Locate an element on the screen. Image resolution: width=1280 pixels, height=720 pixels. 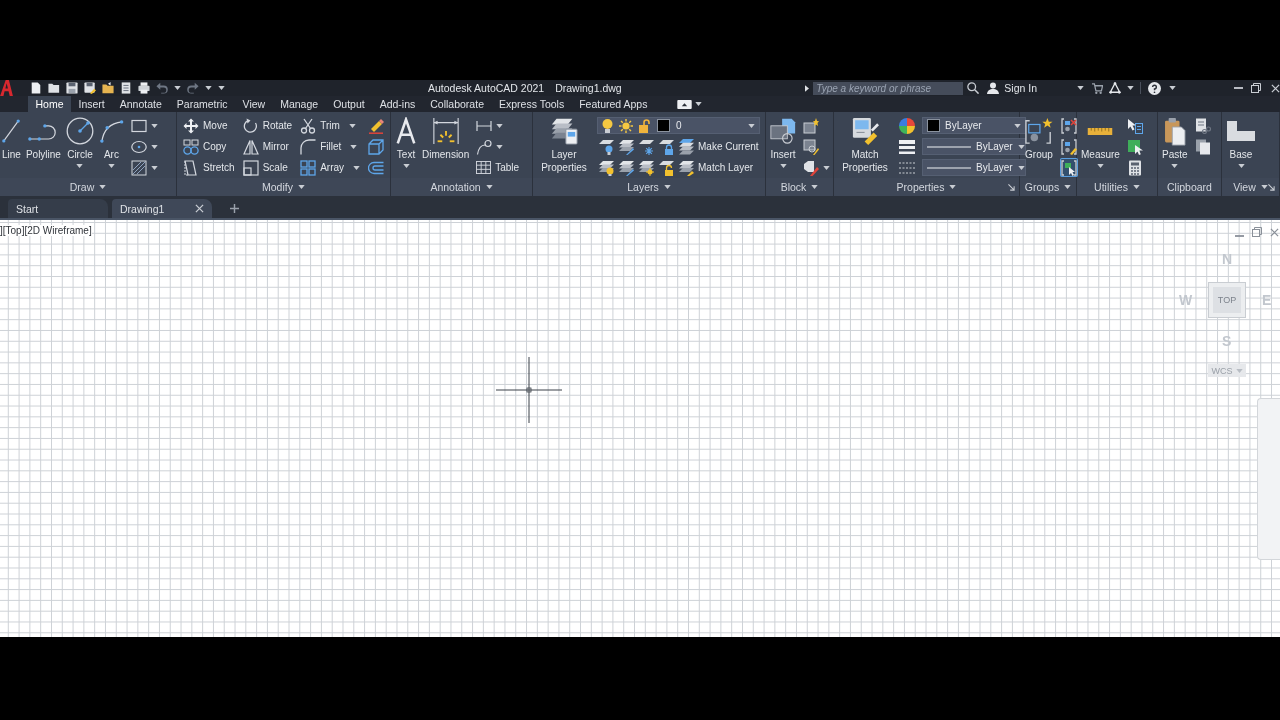
triangle-nodes-icon is located at coordinates (1115, 88).